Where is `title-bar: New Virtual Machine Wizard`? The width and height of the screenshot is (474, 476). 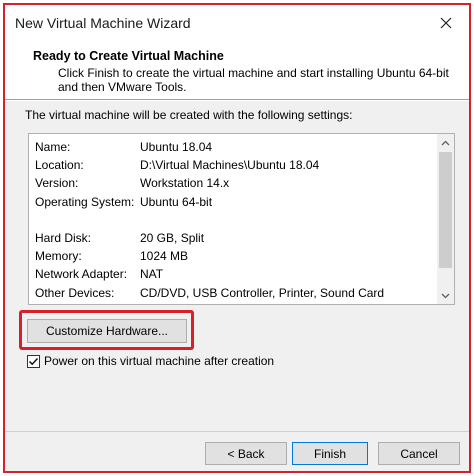
title-bar: New Virtual Machine Wizard is located at coordinates (237, 23).